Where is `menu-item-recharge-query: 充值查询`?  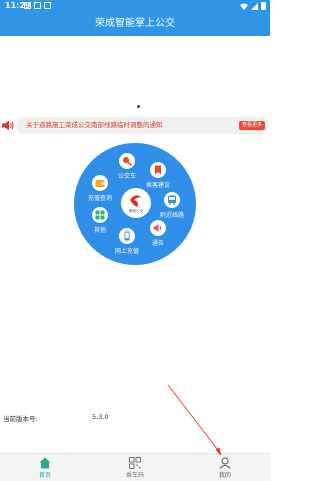
menu-item-recharge-query: 充值查询 is located at coordinates (100, 188).